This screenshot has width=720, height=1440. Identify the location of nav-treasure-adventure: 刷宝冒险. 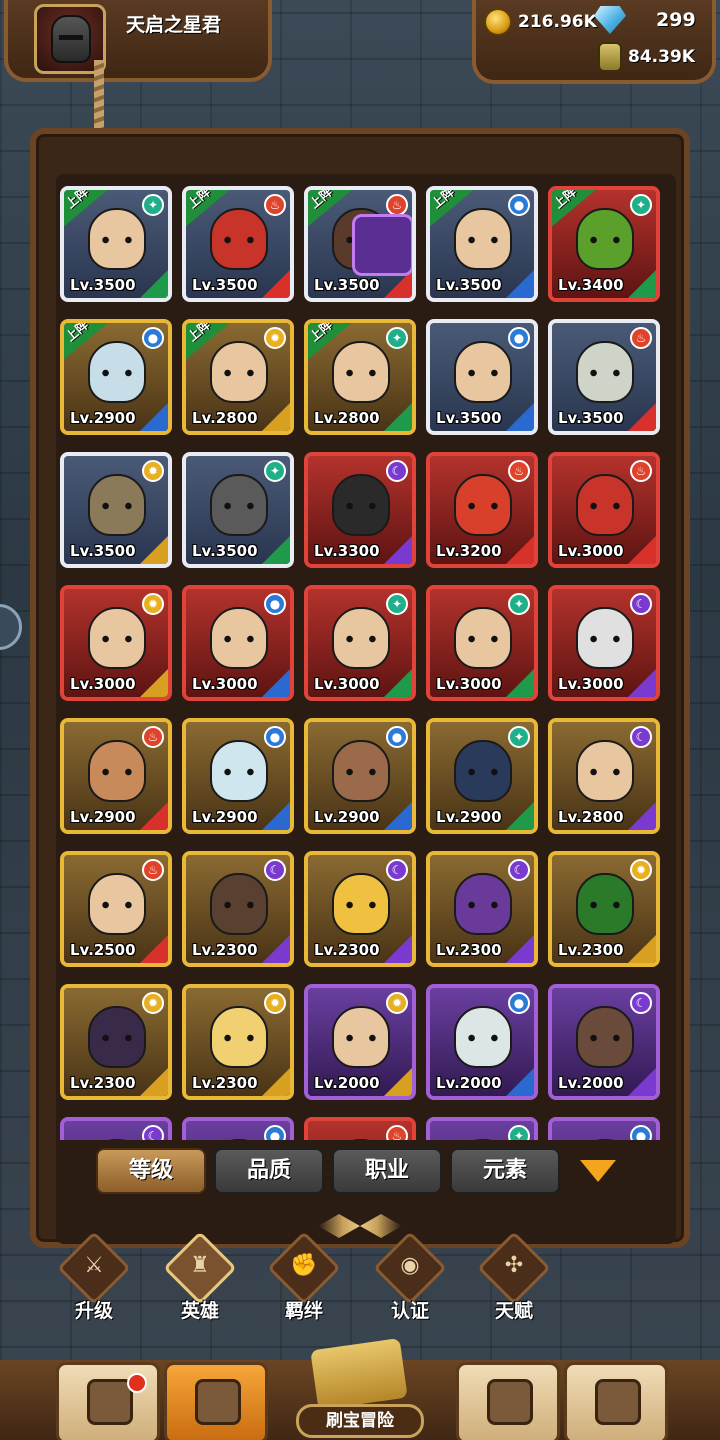
(360, 1389).